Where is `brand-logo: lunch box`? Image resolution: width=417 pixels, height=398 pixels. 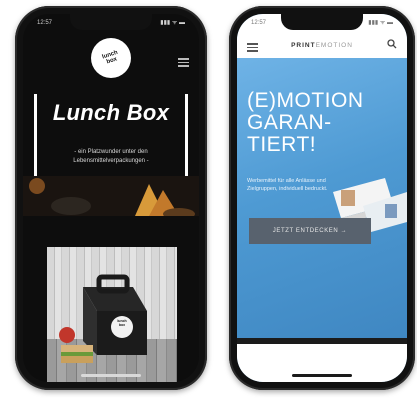
brand-logo: lunch box is located at coordinates (111, 58).